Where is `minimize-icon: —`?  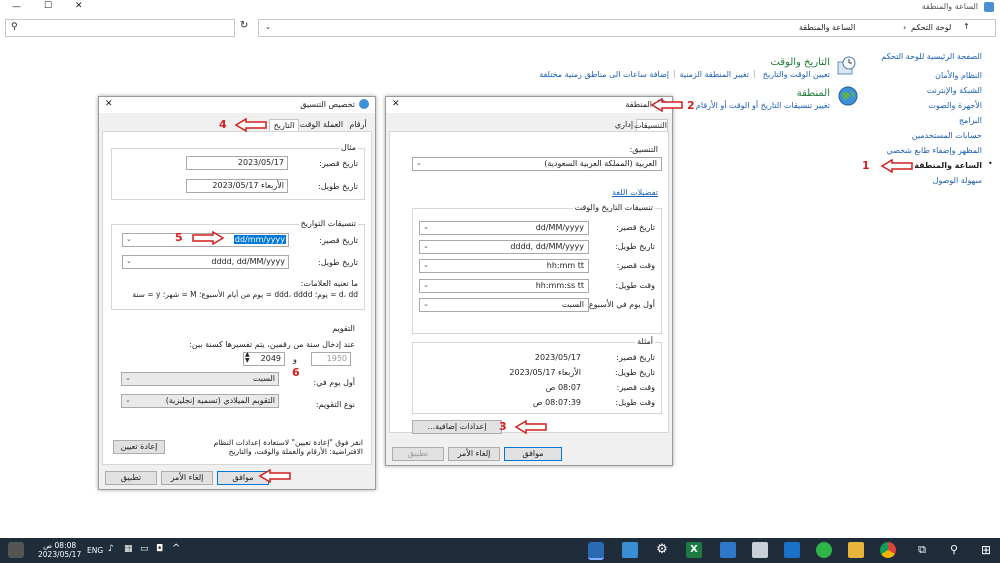
minimize-icon: — is located at coordinates (16, 7).